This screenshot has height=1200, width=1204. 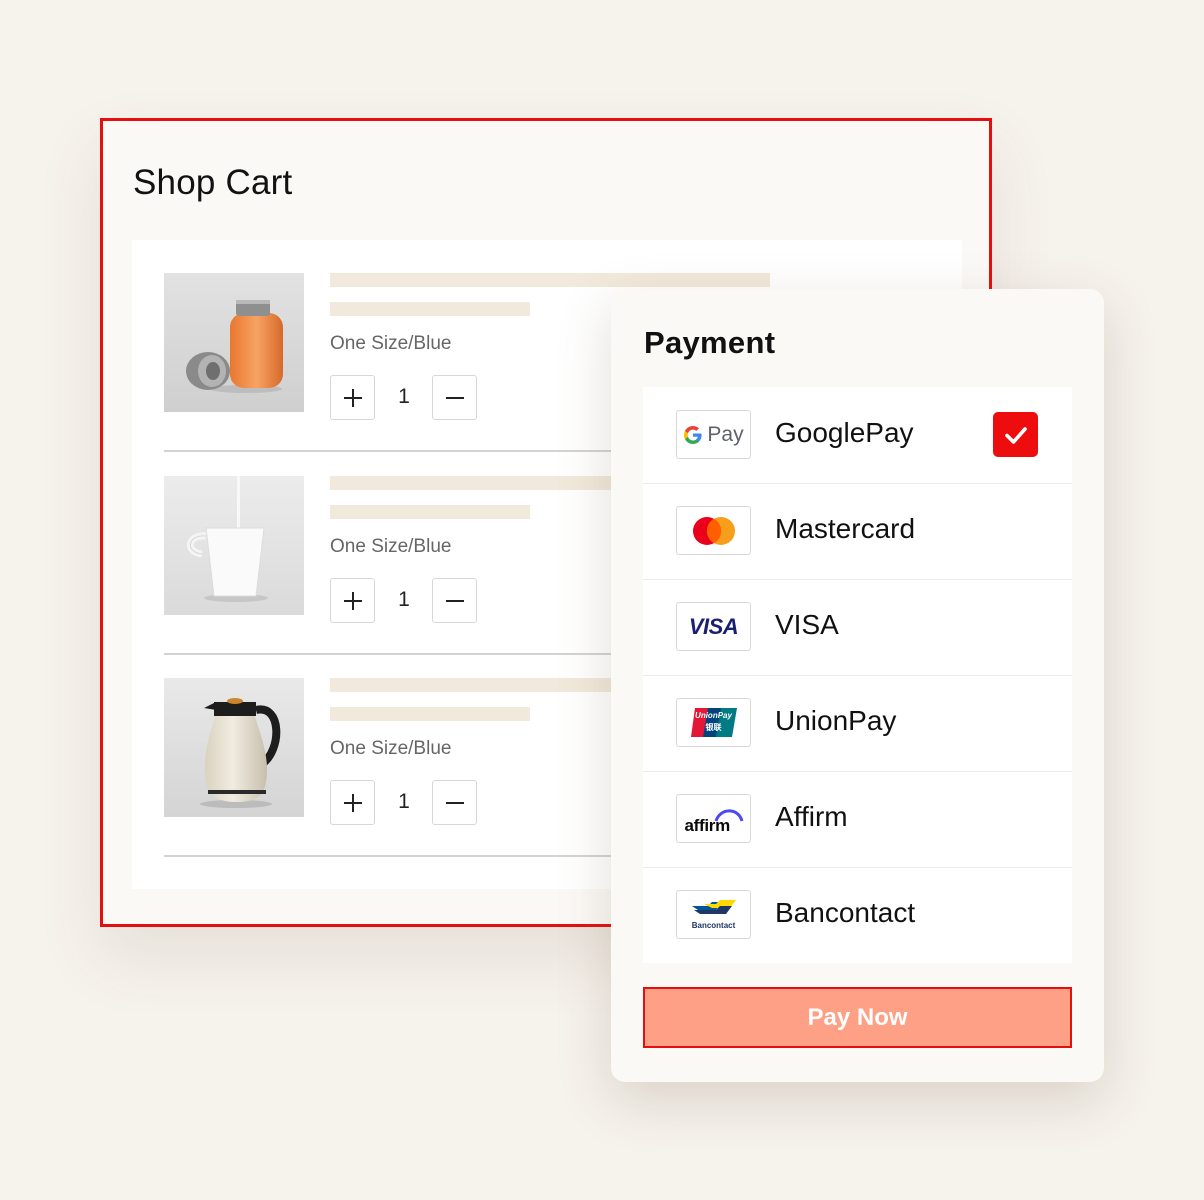 I want to click on pay-now-button: Pay Now, so click(x=857, y=1017).